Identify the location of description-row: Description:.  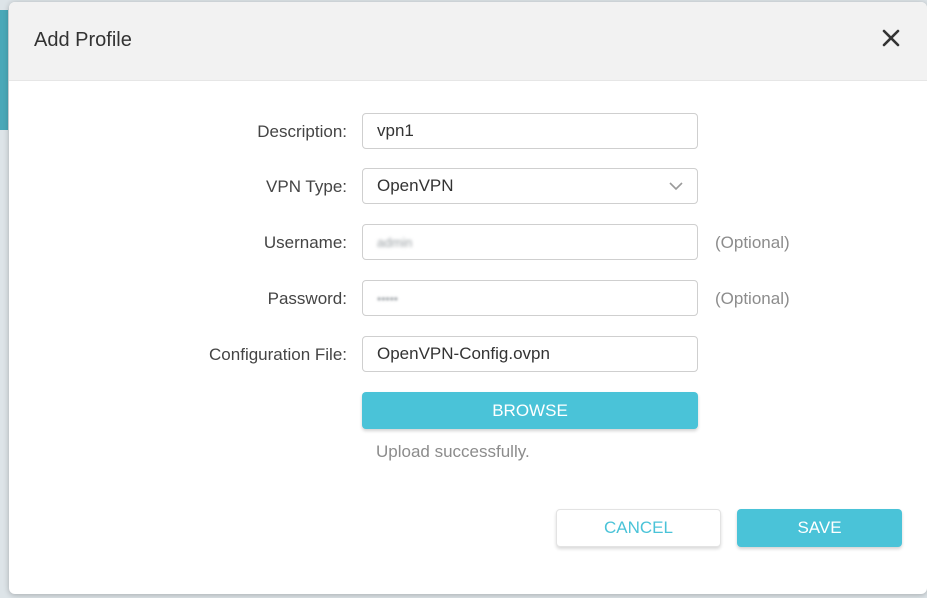
(468, 132).